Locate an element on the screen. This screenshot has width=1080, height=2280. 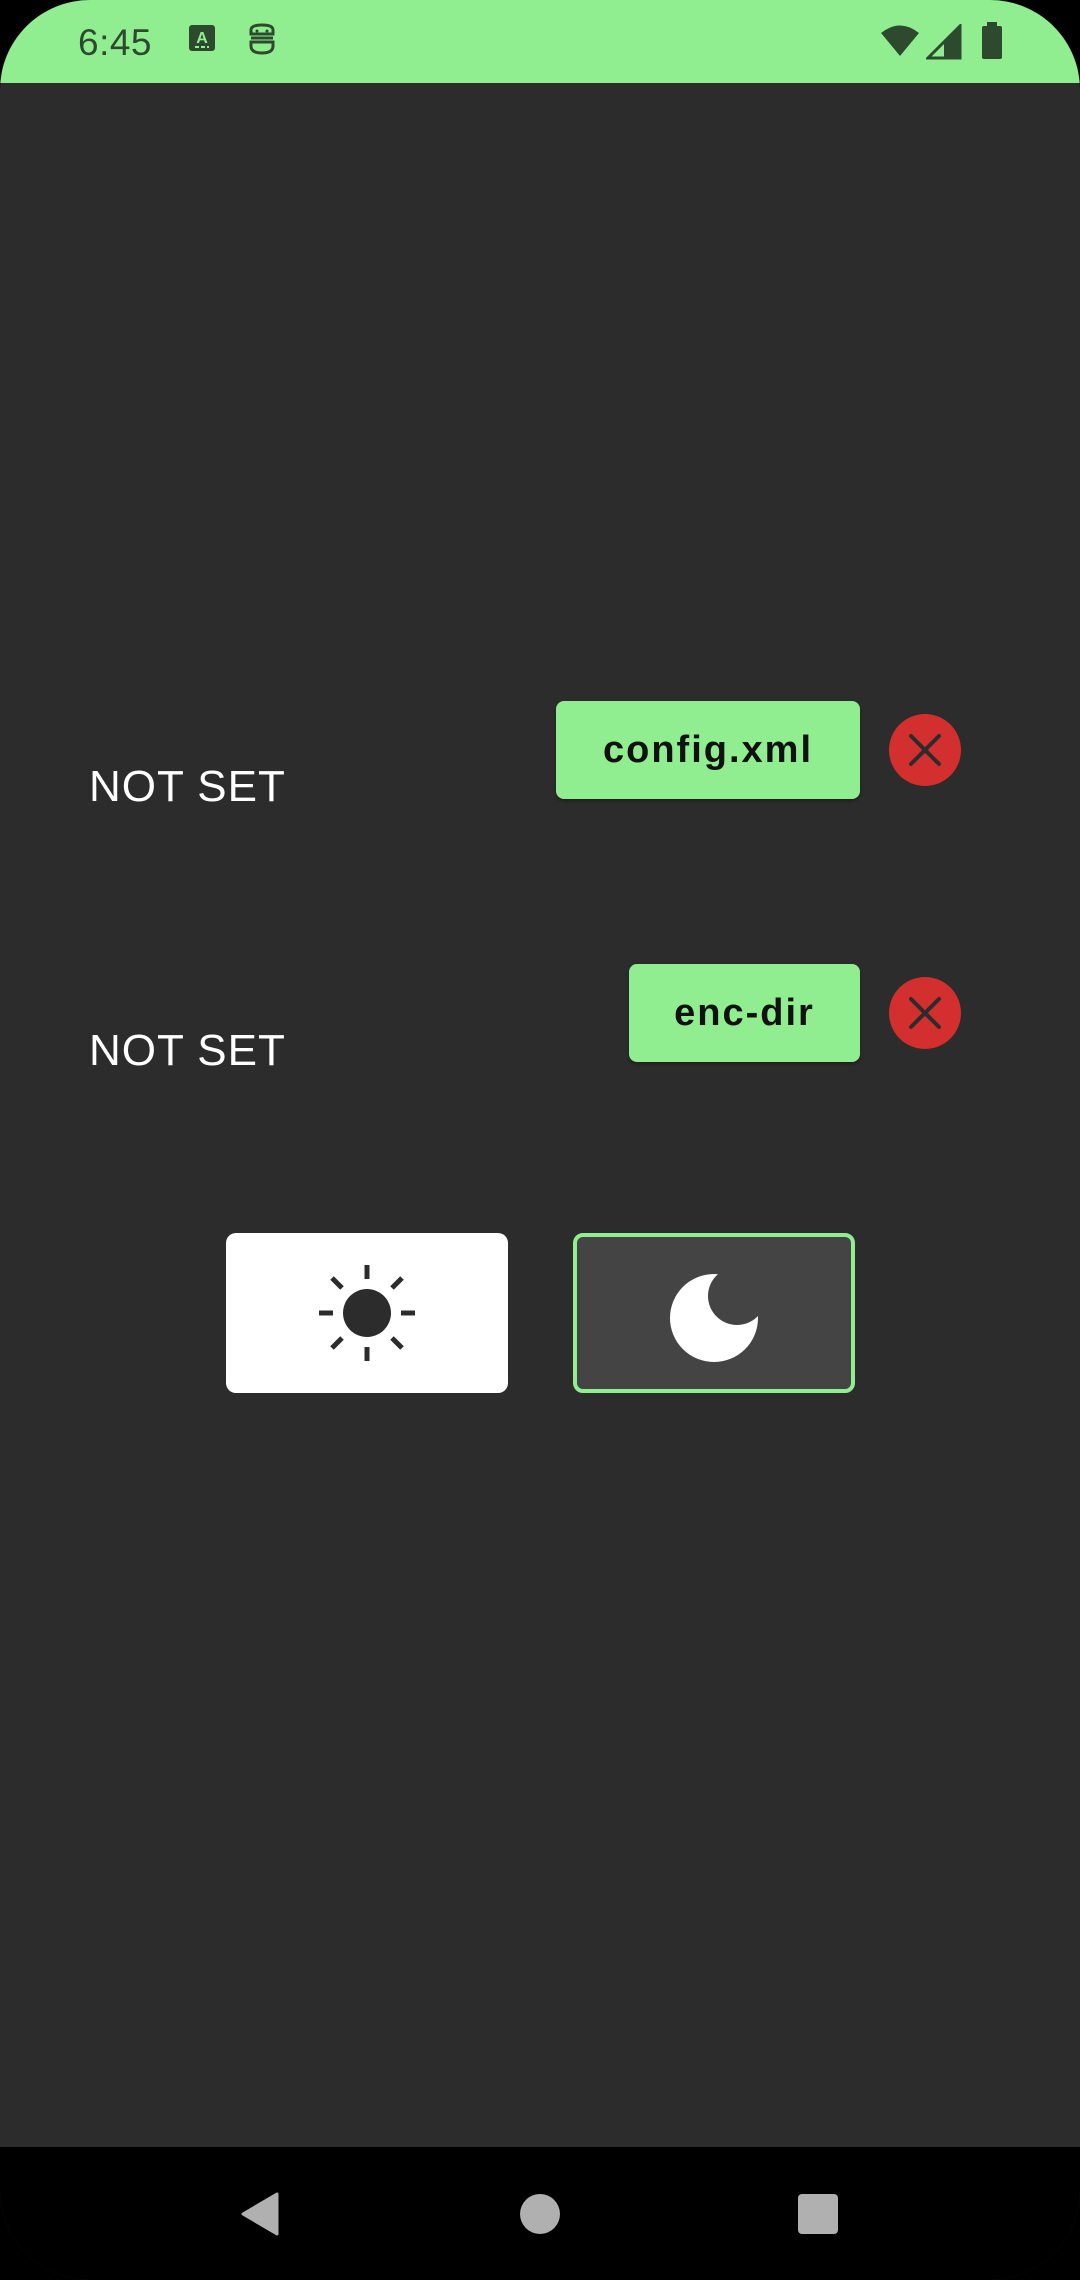
back-button is located at coordinates (260, 2213).